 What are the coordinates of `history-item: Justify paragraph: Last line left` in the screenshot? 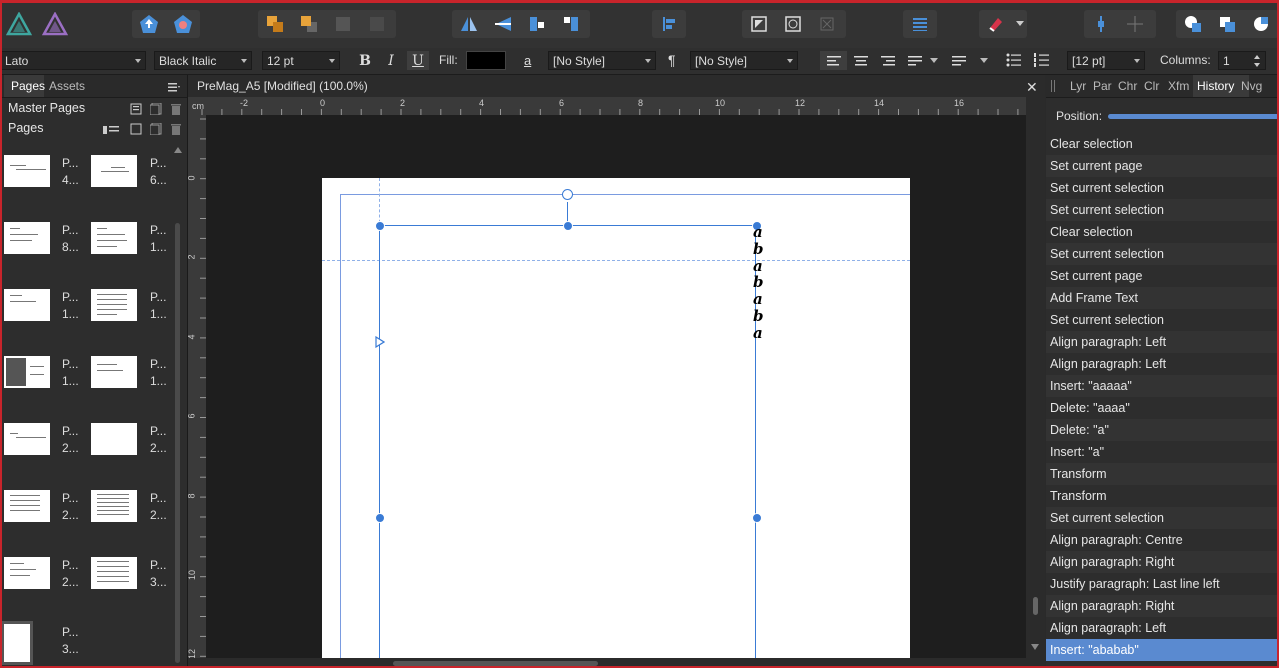 It's located at (1162, 584).